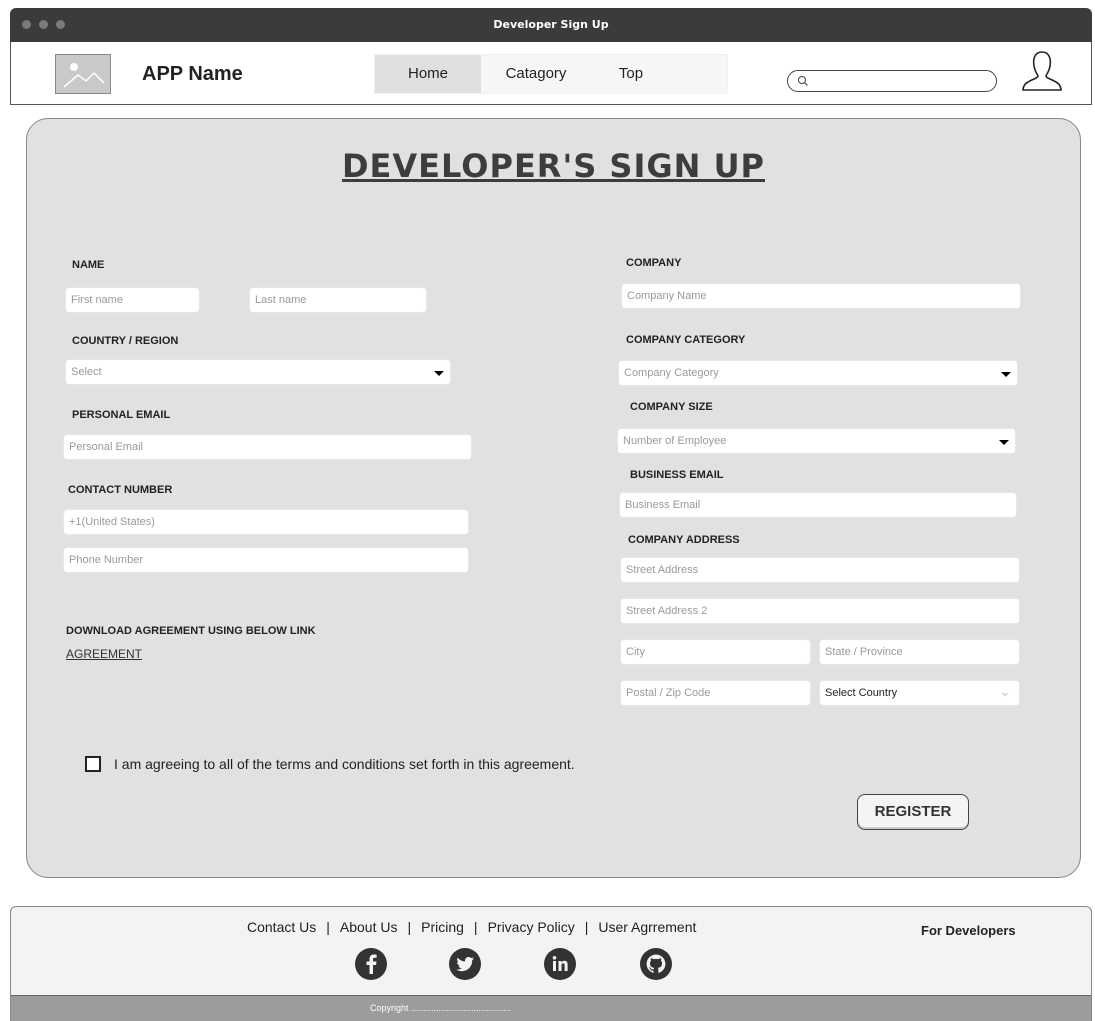  What do you see at coordinates (820, 570) in the screenshot?
I see `street-address-input: Street Address` at bounding box center [820, 570].